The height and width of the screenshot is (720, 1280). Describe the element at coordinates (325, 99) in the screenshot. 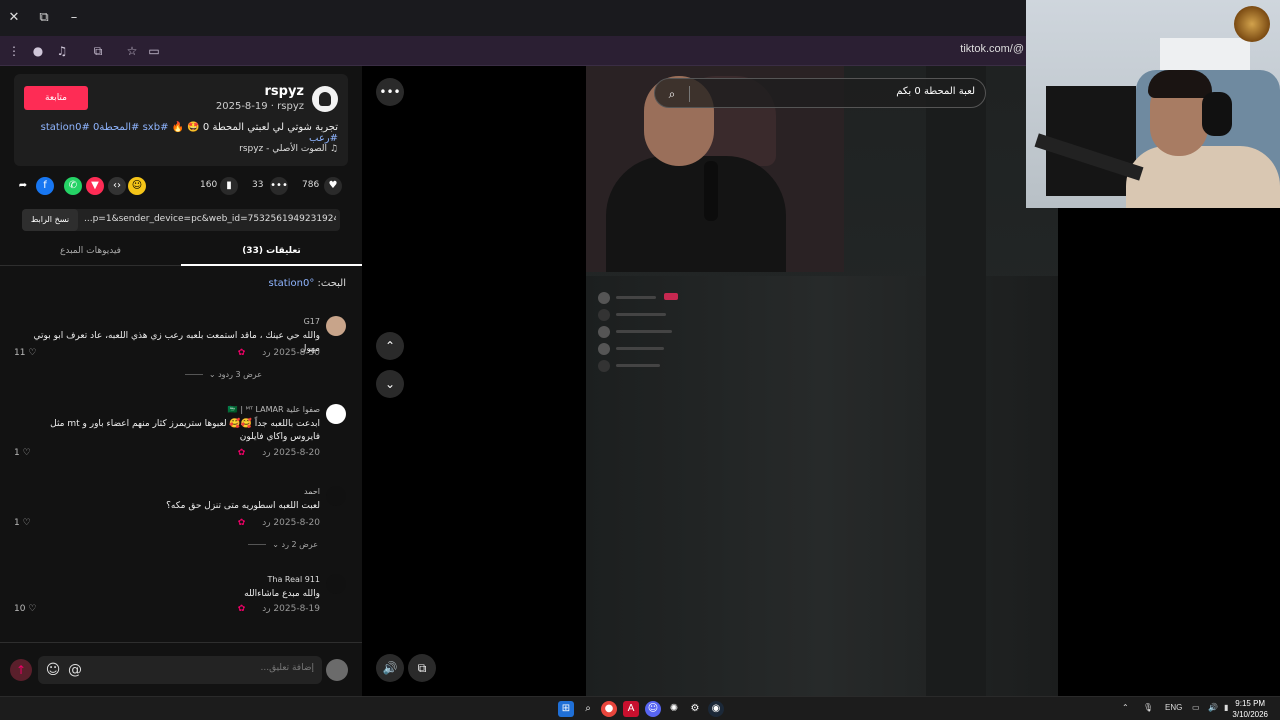

I see `creator-avatar` at that location.